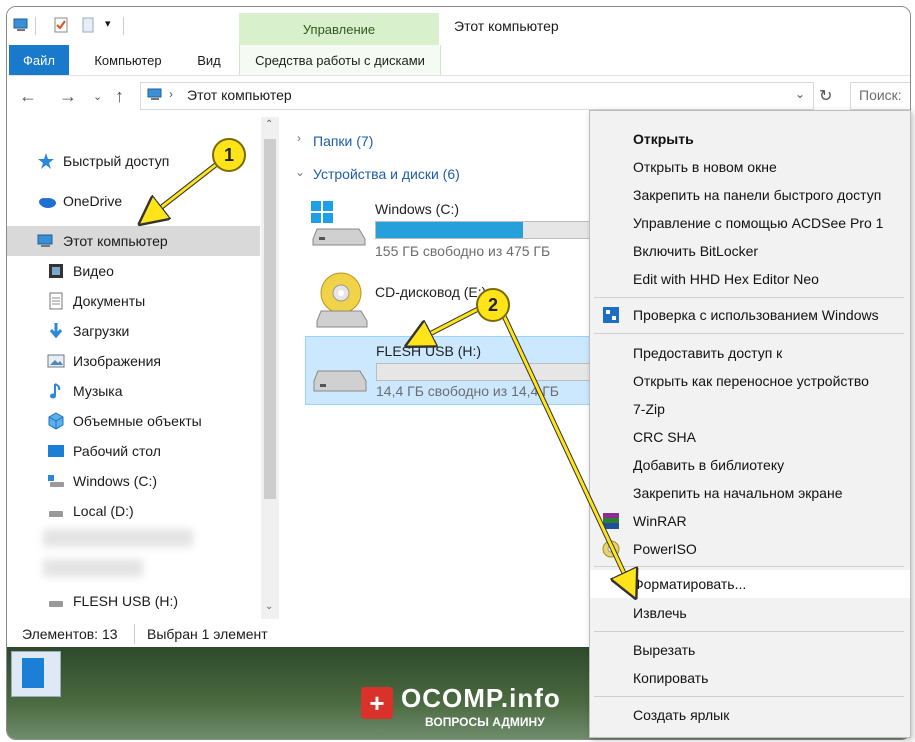 Image resolution: width=915 pixels, height=742 pixels. What do you see at coordinates (115, 241) in the screenshot?
I see `sidebar-item-label: Этот компьютер` at bounding box center [115, 241].